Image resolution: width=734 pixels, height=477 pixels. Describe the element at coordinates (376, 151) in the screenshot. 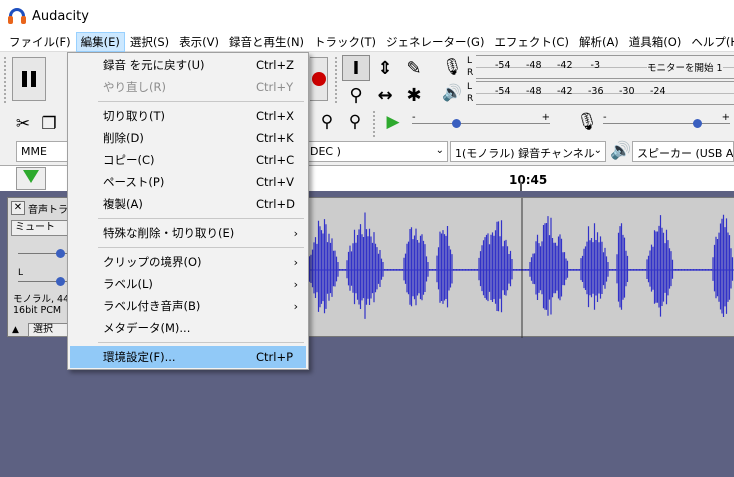

I see `recording-device-select: DEC ) ⌄` at that location.